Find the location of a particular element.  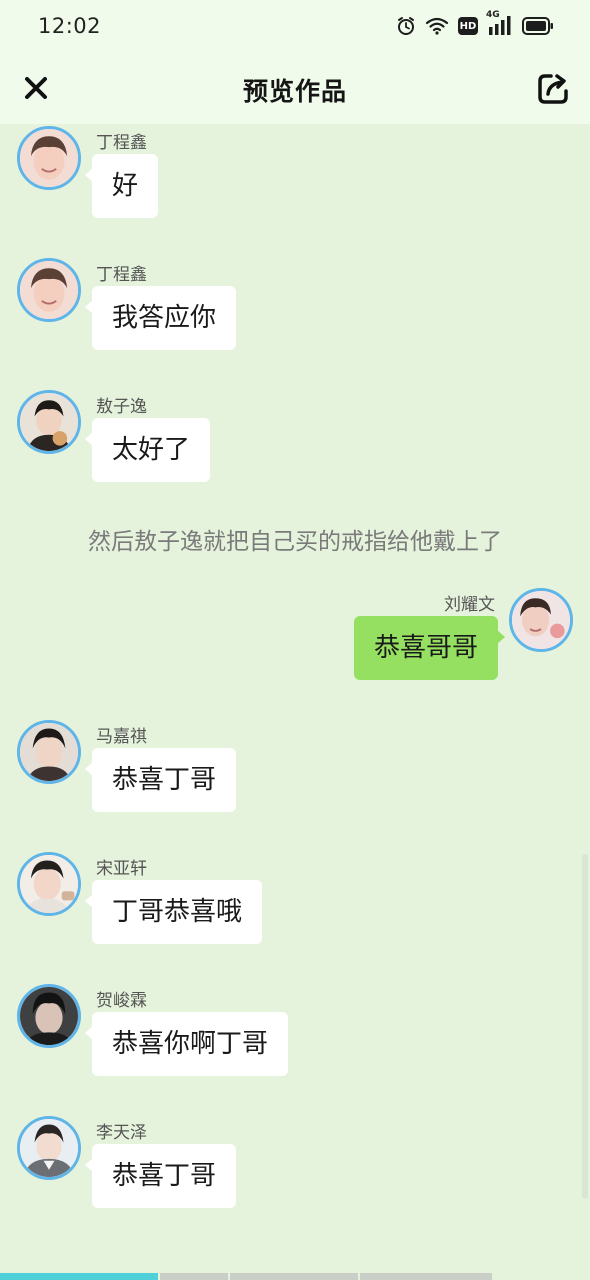

progress-segment-active is located at coordinates (79, 1276).